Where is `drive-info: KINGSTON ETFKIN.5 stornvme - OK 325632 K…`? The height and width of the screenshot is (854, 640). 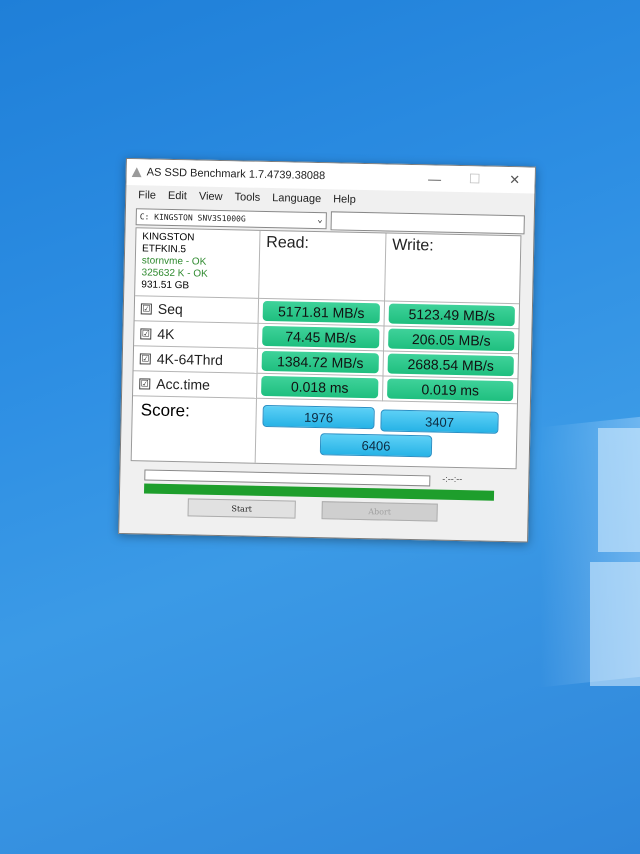 drive-info: KINGSTON ETFKIN.5 stornvme - OK 325632 K… is located at coordinates (198, 263).